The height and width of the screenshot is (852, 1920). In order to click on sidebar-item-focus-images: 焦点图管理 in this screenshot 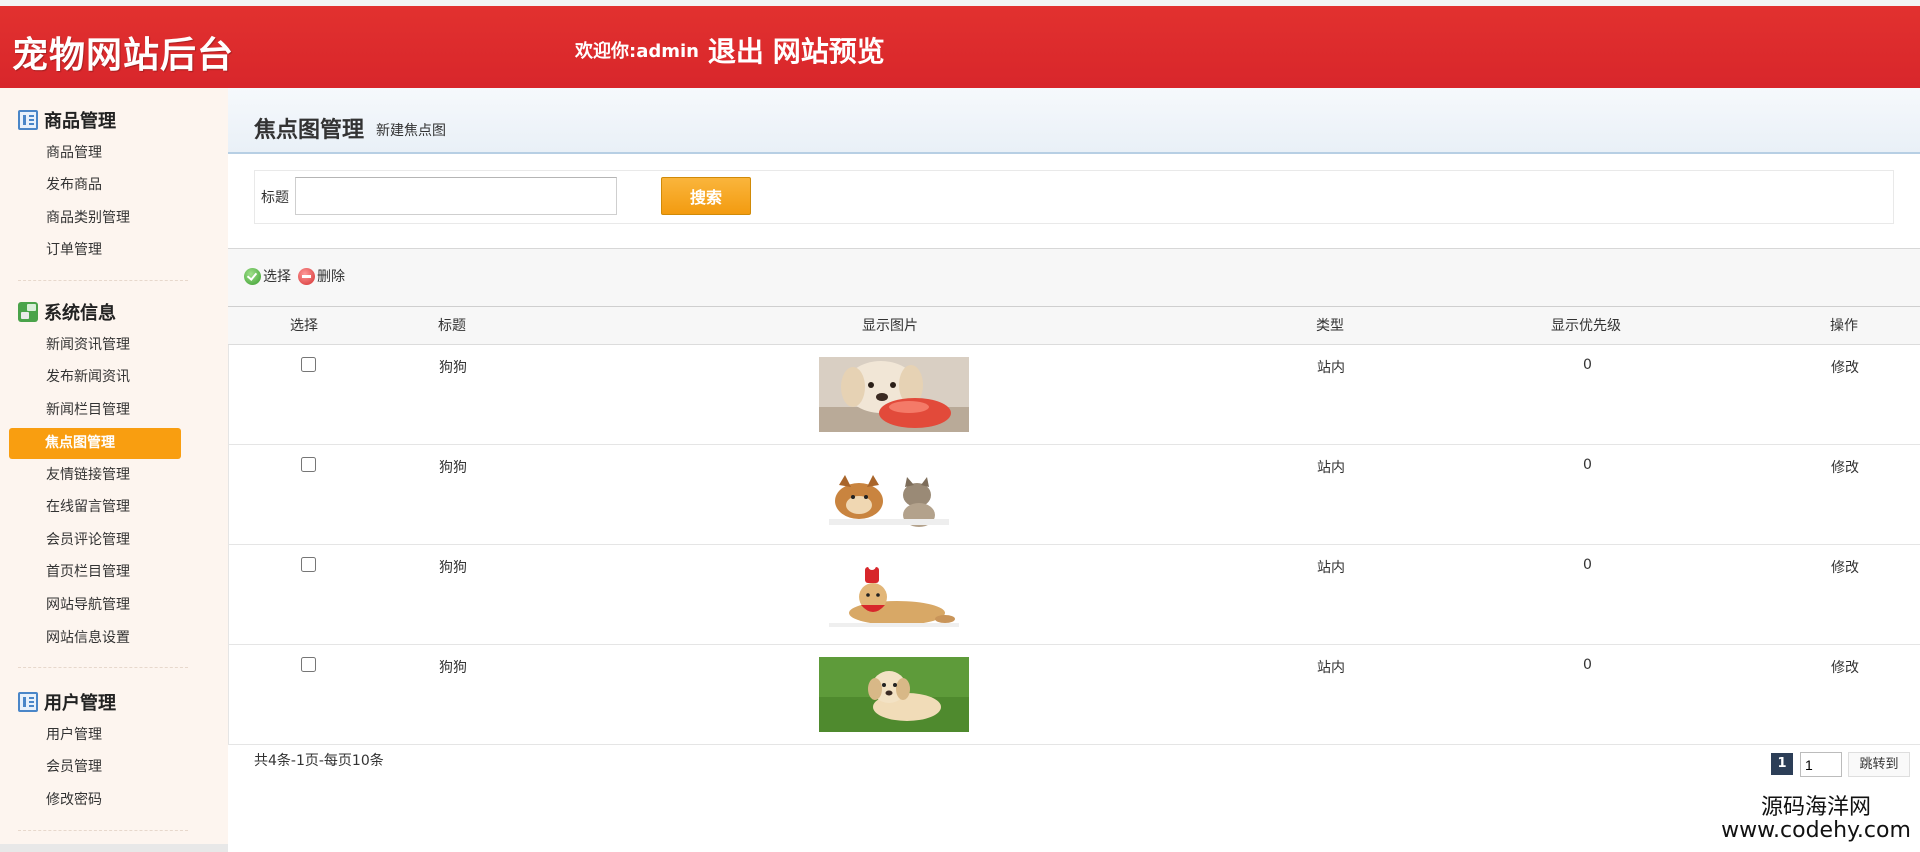, I will do `click(95, 443)`.